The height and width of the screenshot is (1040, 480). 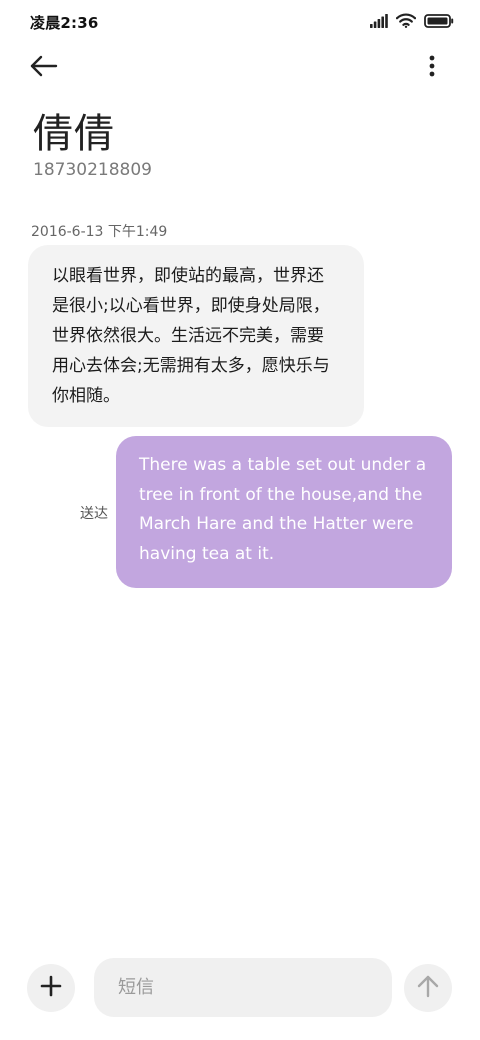 What do you see at coordinates (406, 22) in the screenshot?
I see `wifi-icon` at bounding box center [406, 22].